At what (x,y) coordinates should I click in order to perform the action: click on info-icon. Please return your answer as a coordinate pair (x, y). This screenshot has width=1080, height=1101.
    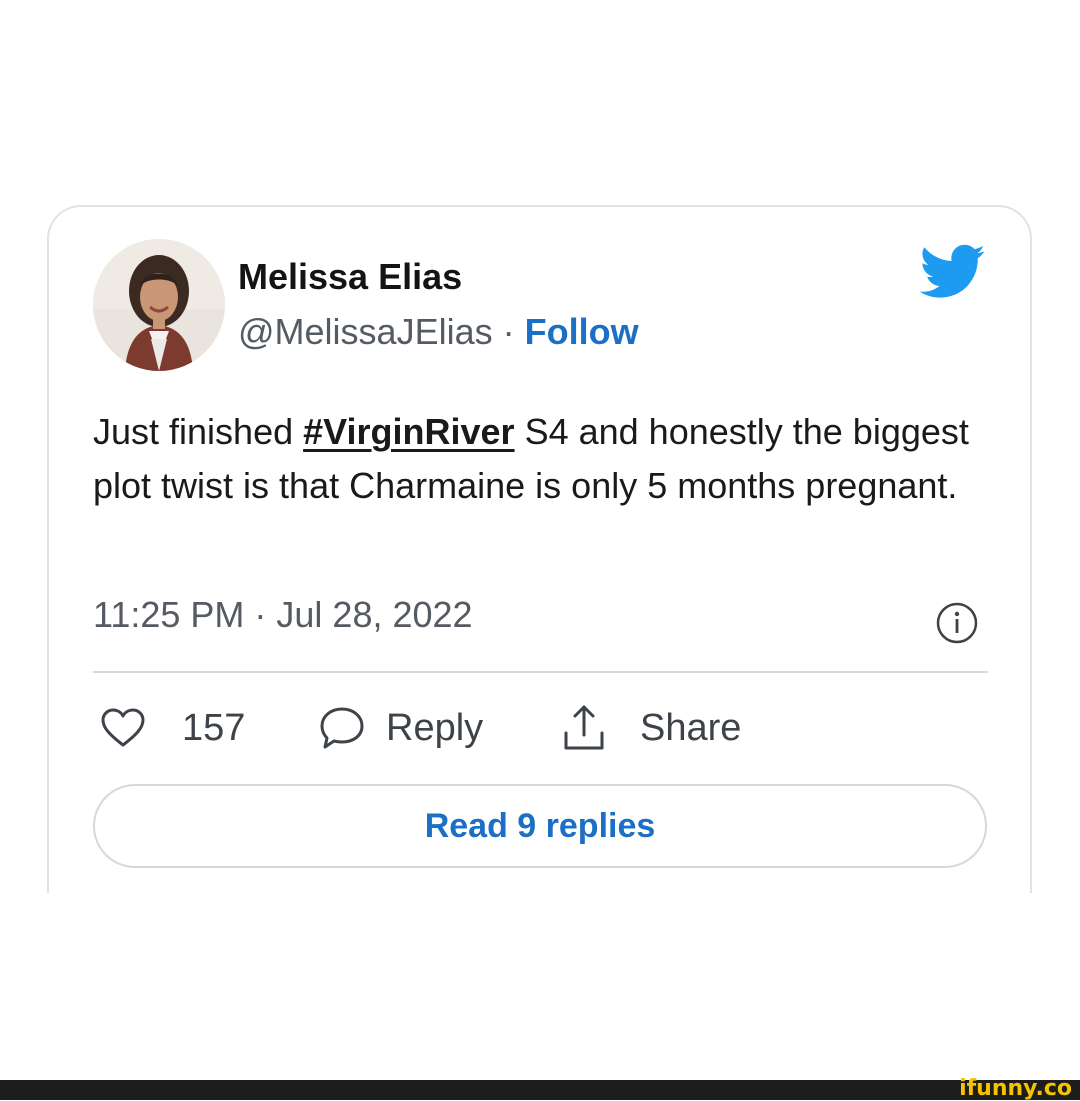
    Looking at the image, I should click on (957, 623).